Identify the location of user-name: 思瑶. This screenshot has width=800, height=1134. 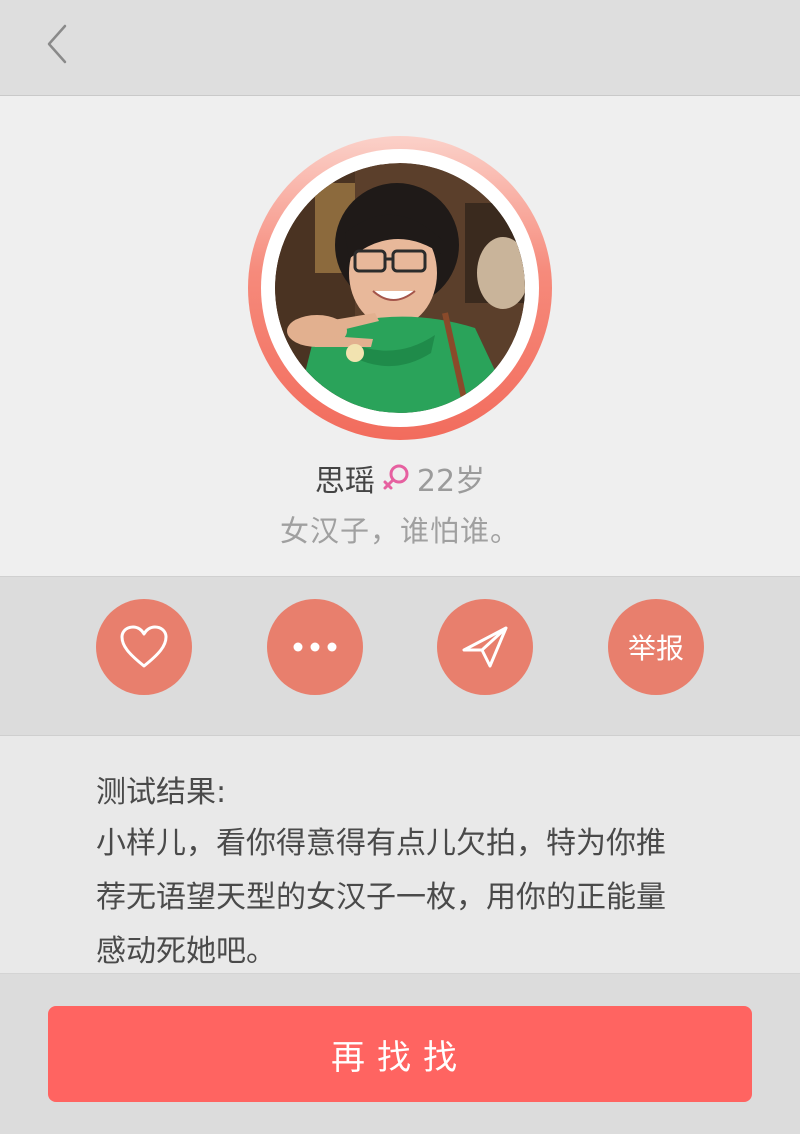
(344, 481).